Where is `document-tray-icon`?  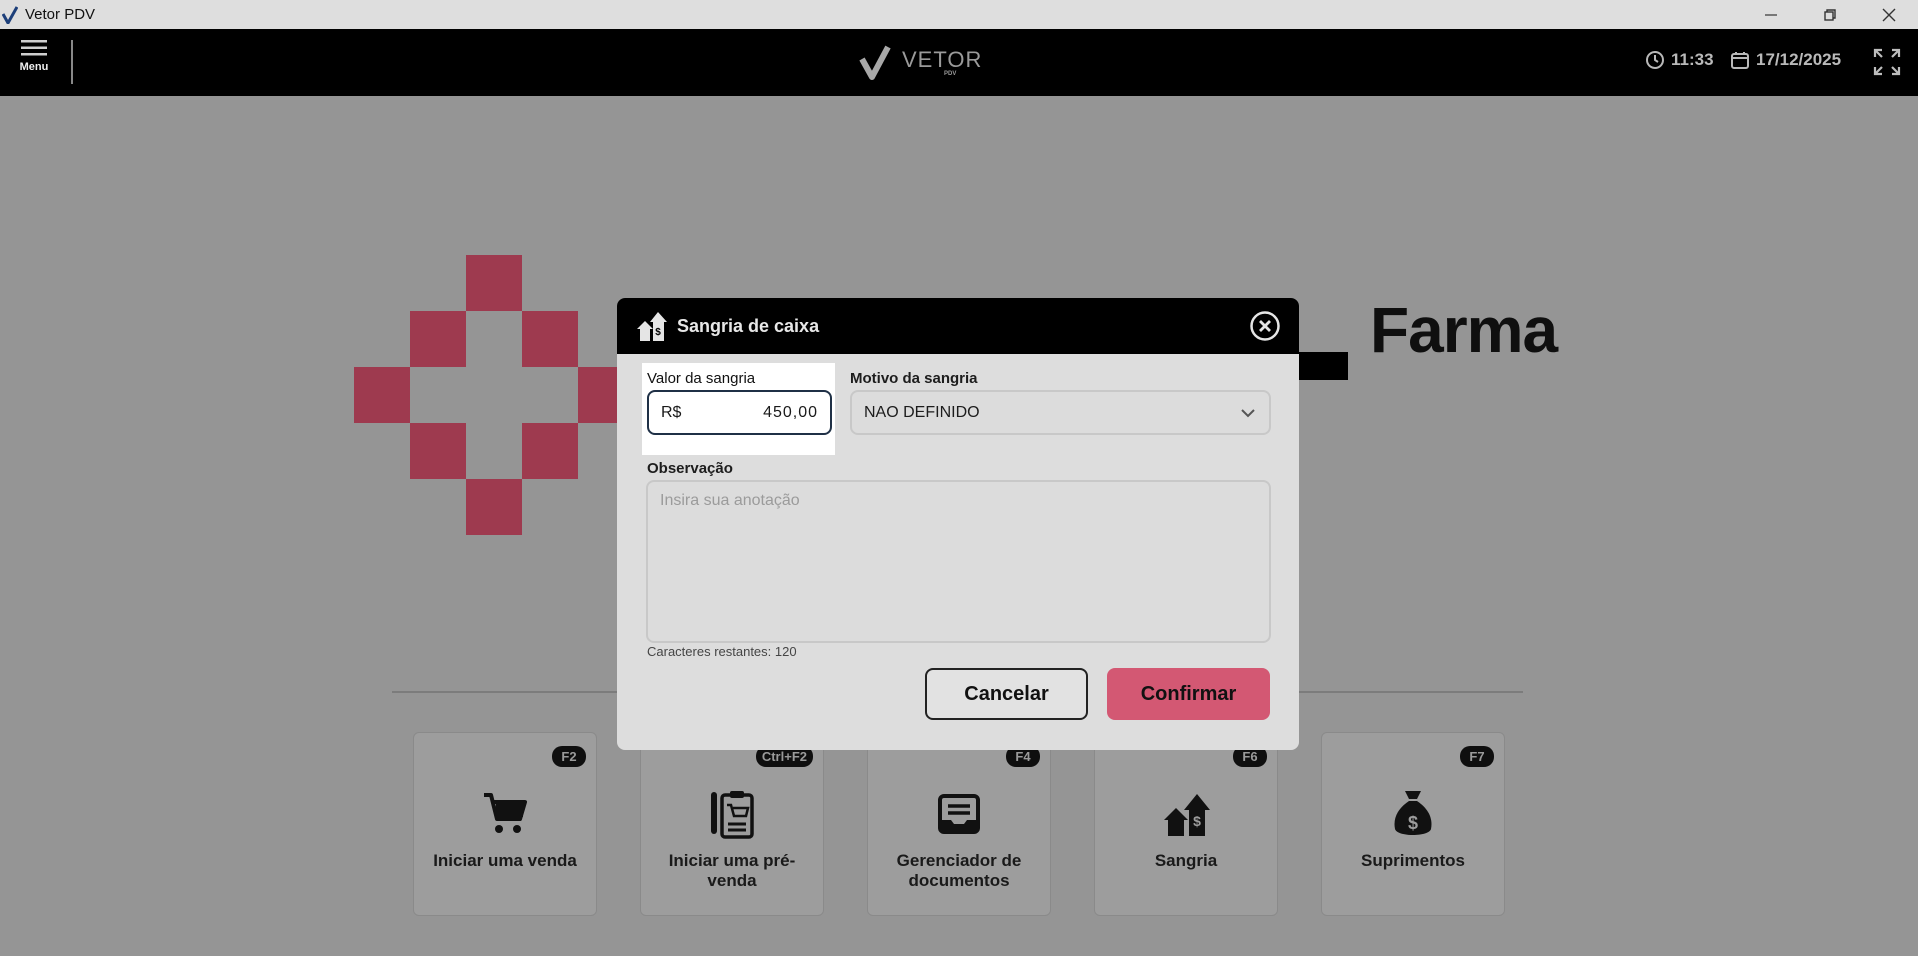
document-tray-icon is located at coordinates (959, 814).